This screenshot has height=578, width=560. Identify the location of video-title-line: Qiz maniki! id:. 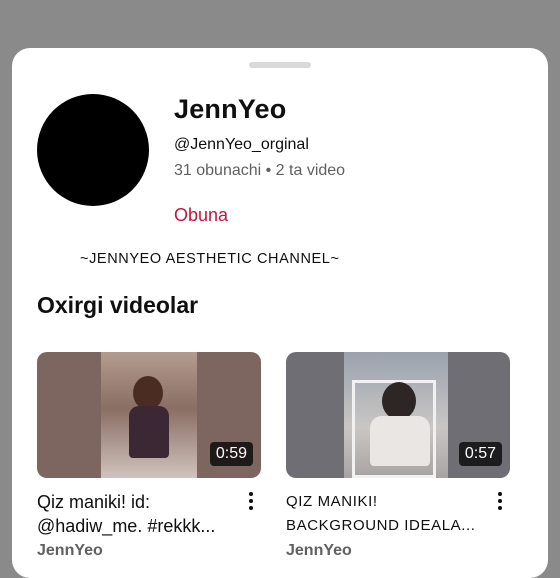
(94, 502).